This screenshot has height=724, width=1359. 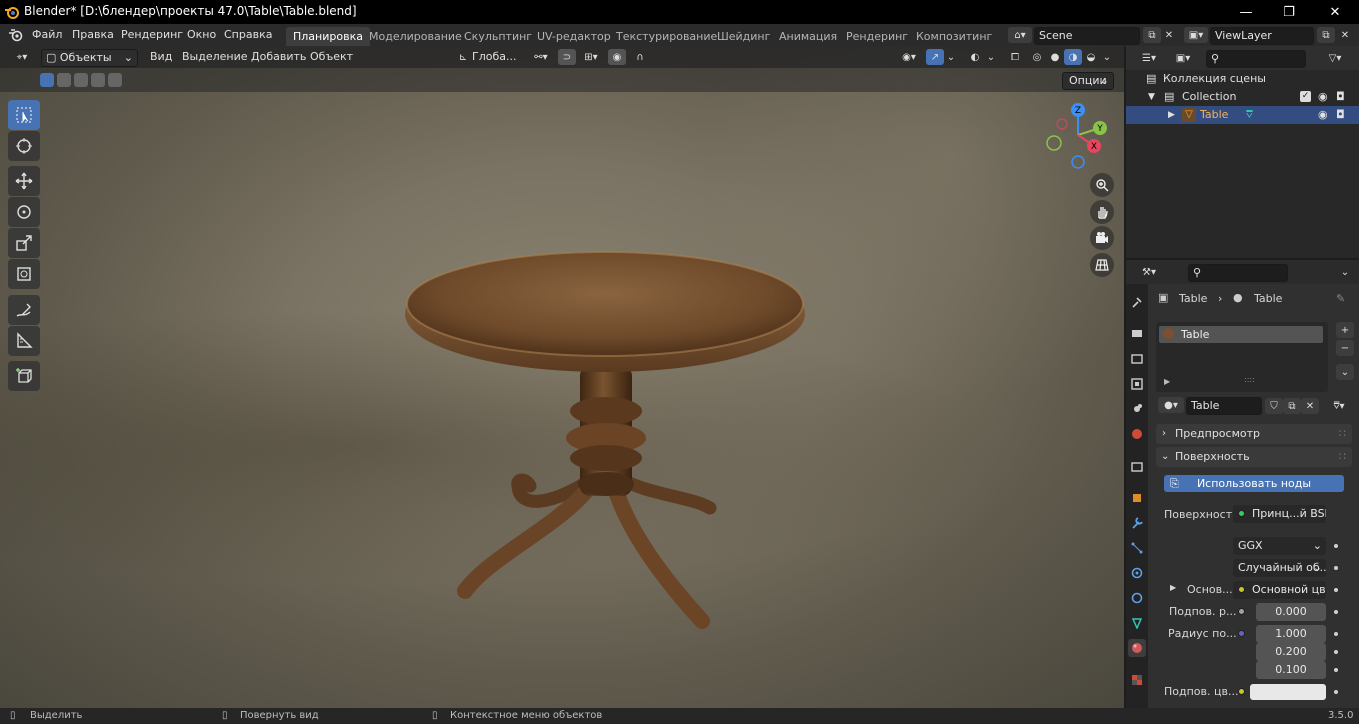 I want to click on particles-tab-icon, so click(x=1137, y=548).